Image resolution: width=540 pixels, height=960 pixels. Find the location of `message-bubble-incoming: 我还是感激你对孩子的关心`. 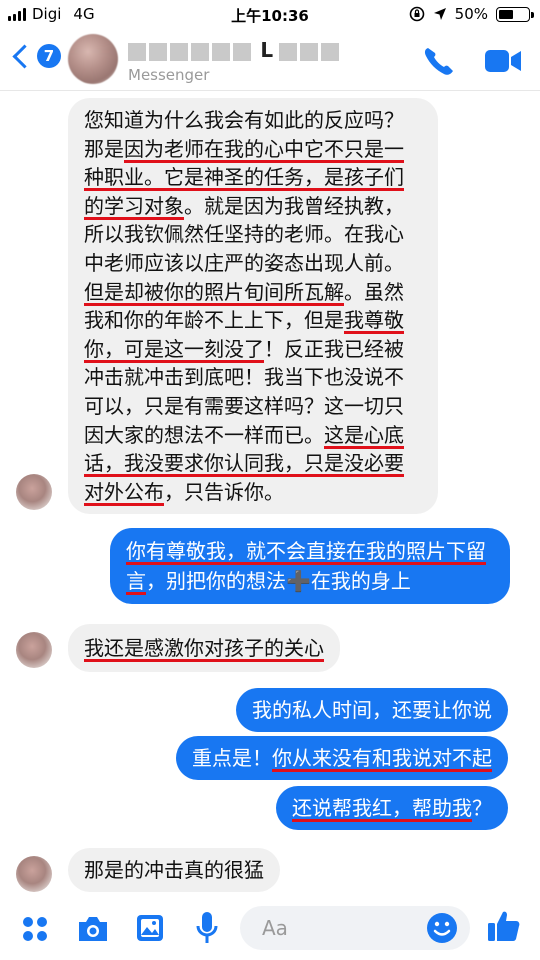

message-bubble-incoming: 我还是感激你对孩子的关心 is located at coordinates (204, 648).